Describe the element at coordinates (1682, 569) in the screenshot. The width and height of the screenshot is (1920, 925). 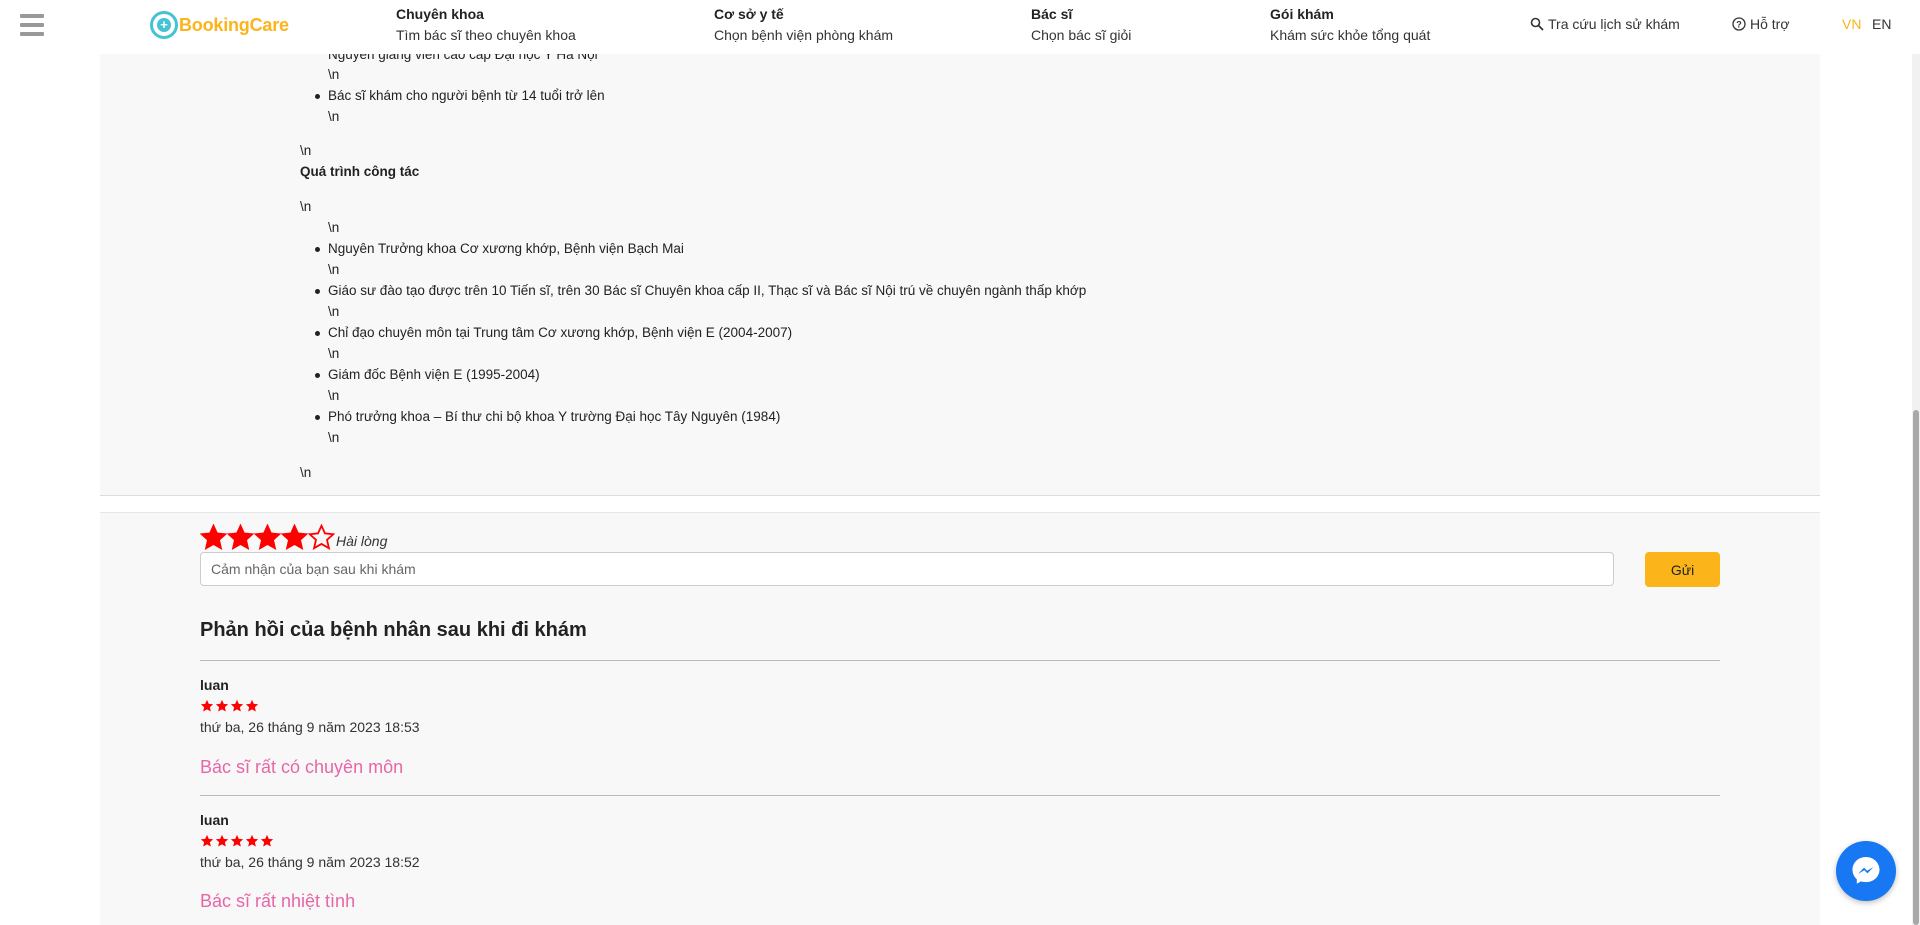
I see `send-button: Gửi` at that location.